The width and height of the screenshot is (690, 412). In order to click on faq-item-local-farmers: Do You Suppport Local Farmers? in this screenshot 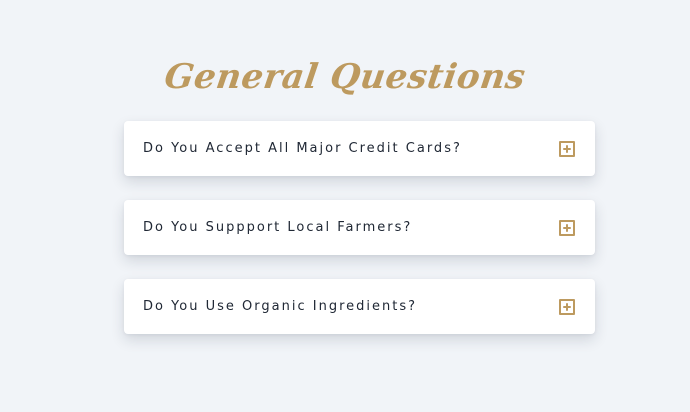, I will do `click(359, 227)`.